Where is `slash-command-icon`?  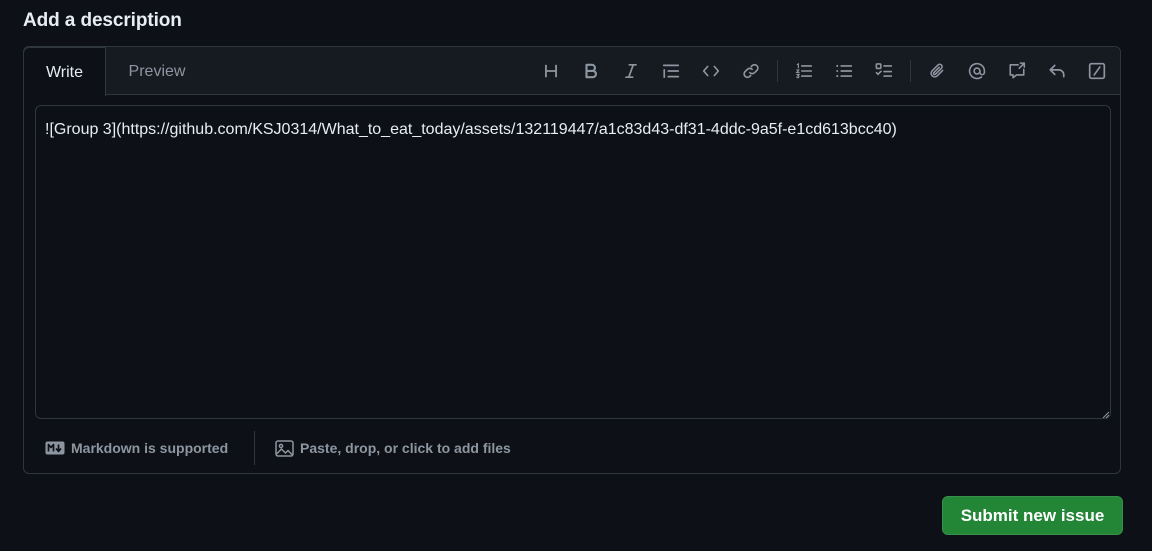 slash-command-icon is located at coordinates (1097, 71).